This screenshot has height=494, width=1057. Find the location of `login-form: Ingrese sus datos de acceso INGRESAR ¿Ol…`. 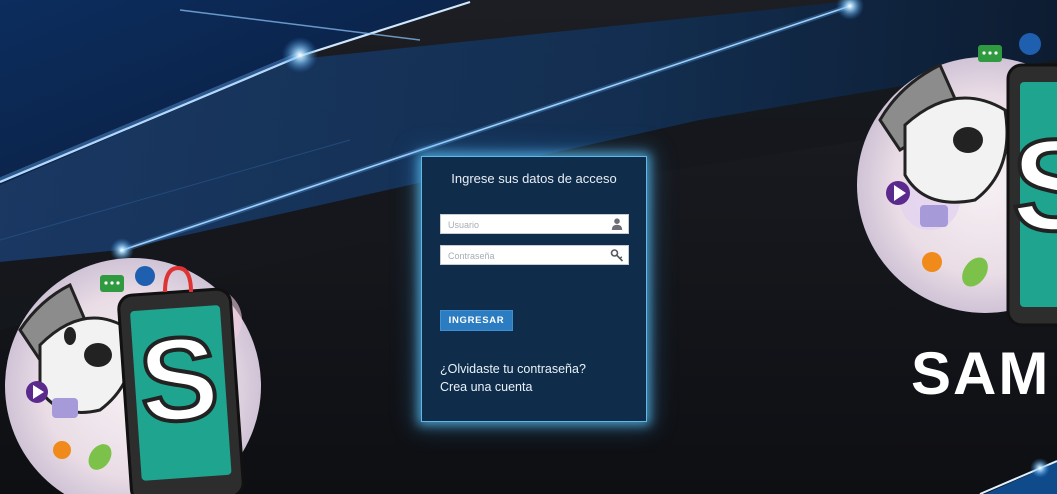

login-form: Ingrese sus datos de acceso INGRESAR ¿Ol… is located at coordinates (534, 289).